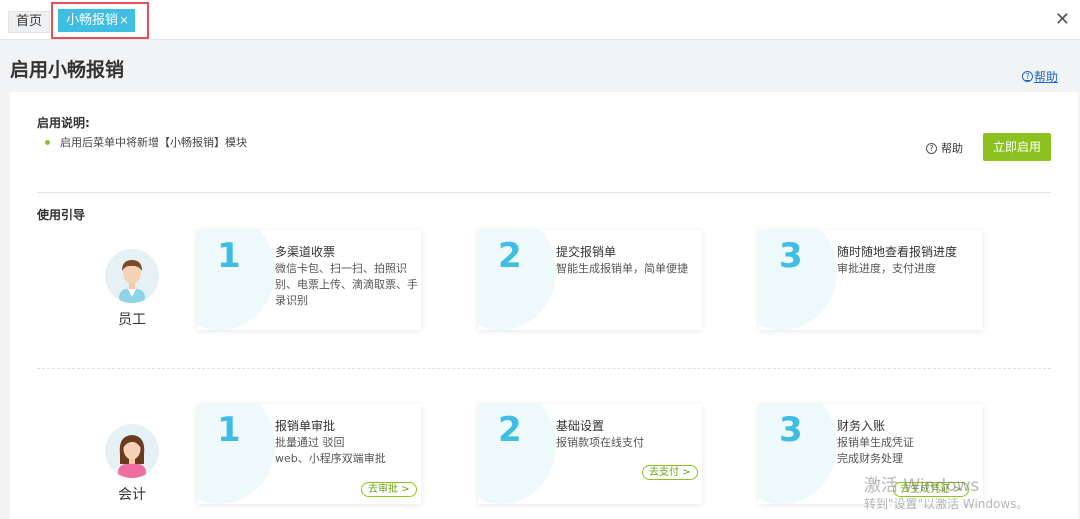 This screenshot has width=1080, height=519. What do you see at coordinates (871, 280) in the screenshot?
I see `step-card: 3 随时随地查看报销进度 审批进度，支付进度` at bounding box center [871, 280].